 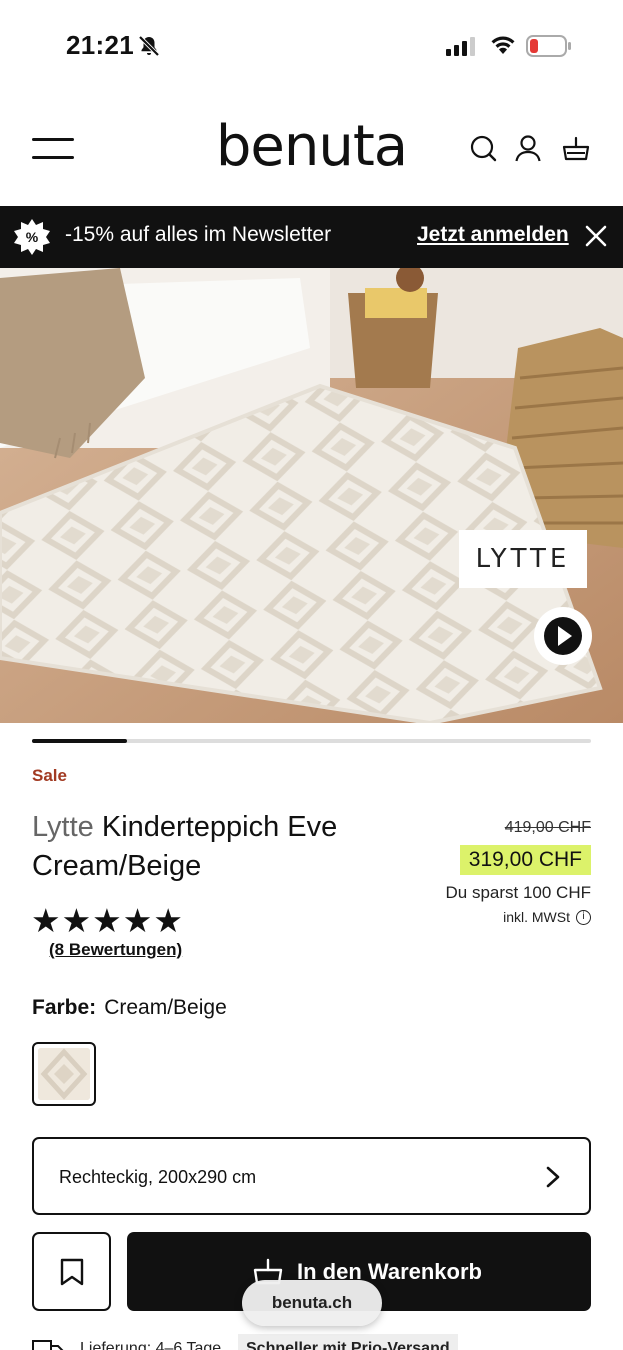 I want to click on site-header: benuta, so click(x=311, y=149).